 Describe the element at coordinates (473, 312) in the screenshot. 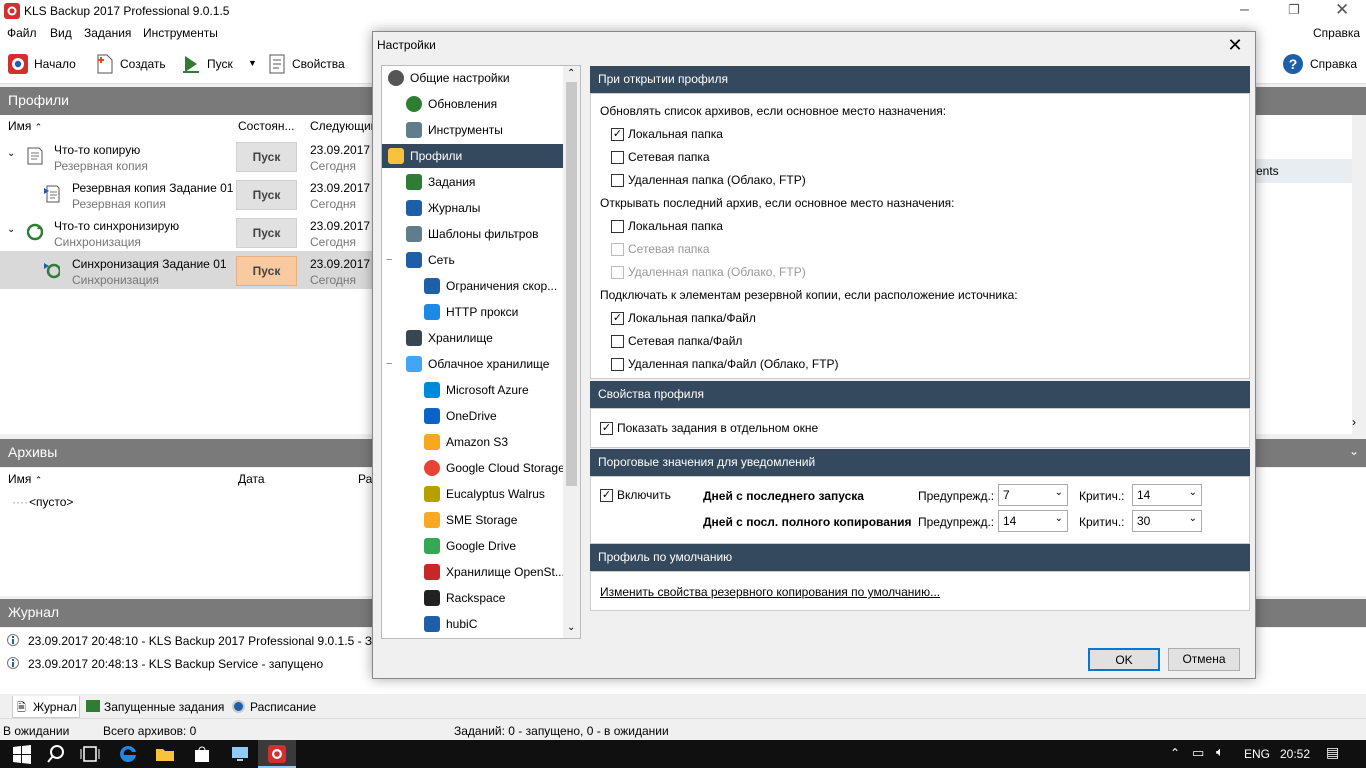

I see `tree-item: HTTP прокси` at that location.